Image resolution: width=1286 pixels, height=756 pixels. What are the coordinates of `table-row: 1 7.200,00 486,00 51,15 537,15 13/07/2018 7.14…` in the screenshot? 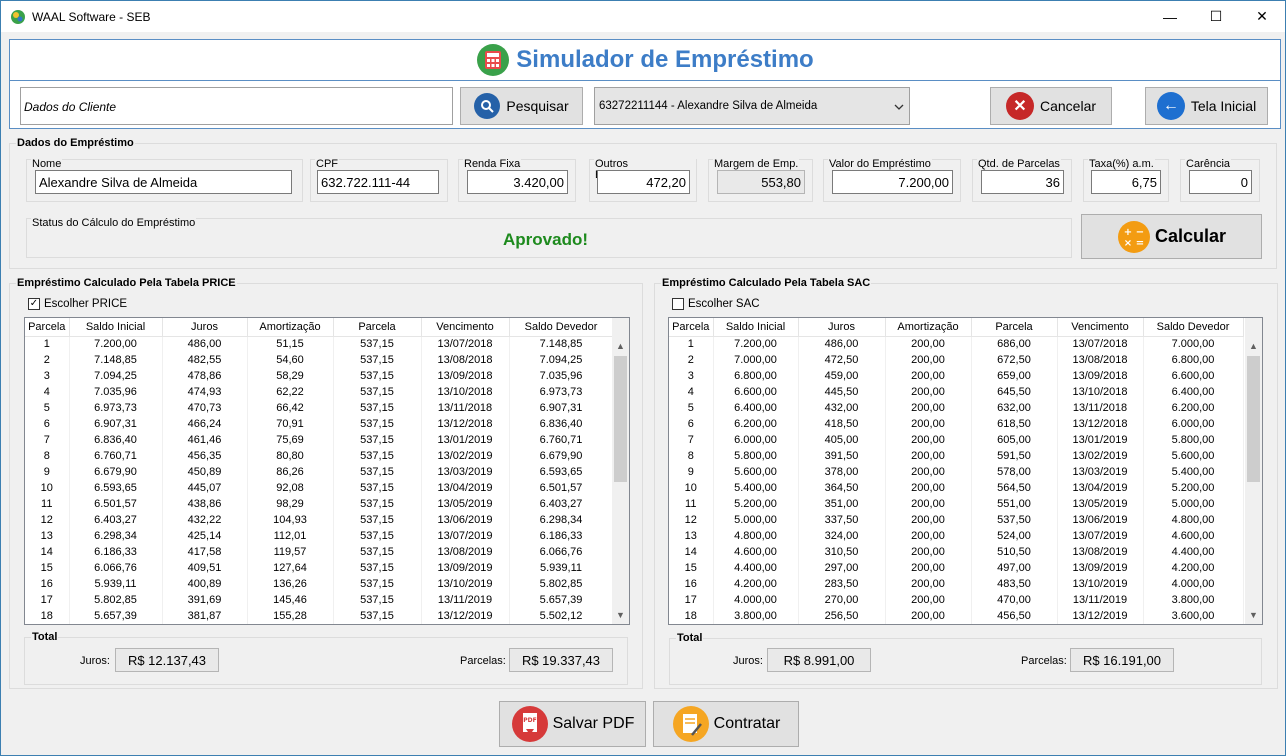 It's located at (319, 344).